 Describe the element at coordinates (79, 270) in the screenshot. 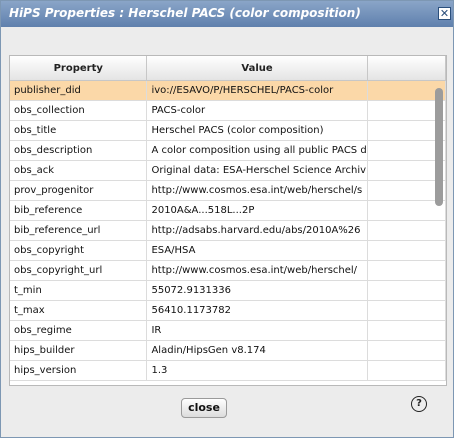

I see `property-cell: obs_copyright_url` at that location.